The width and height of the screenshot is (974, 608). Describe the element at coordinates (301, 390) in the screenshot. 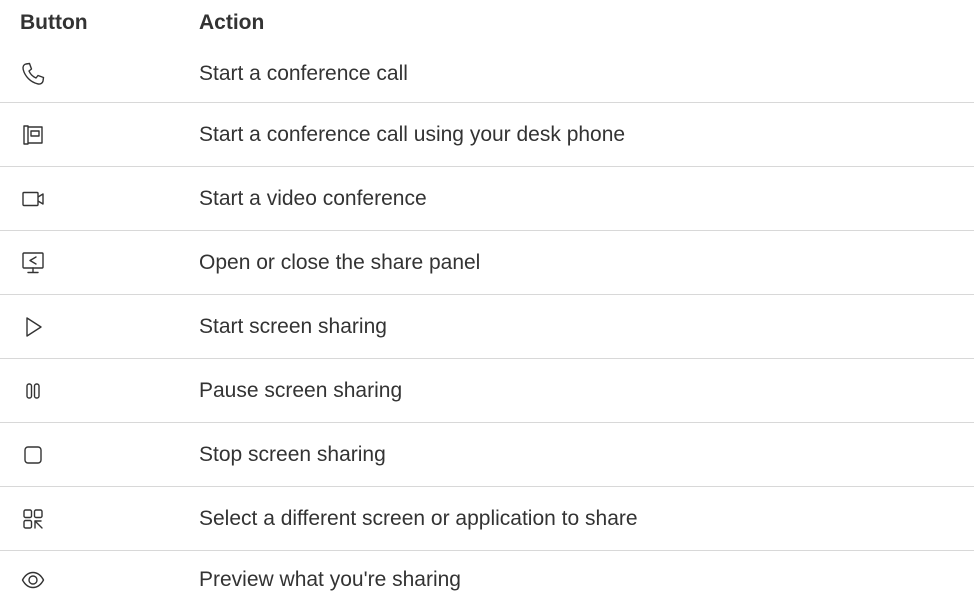

I see `row-action: Pause screen sharing` at that location.